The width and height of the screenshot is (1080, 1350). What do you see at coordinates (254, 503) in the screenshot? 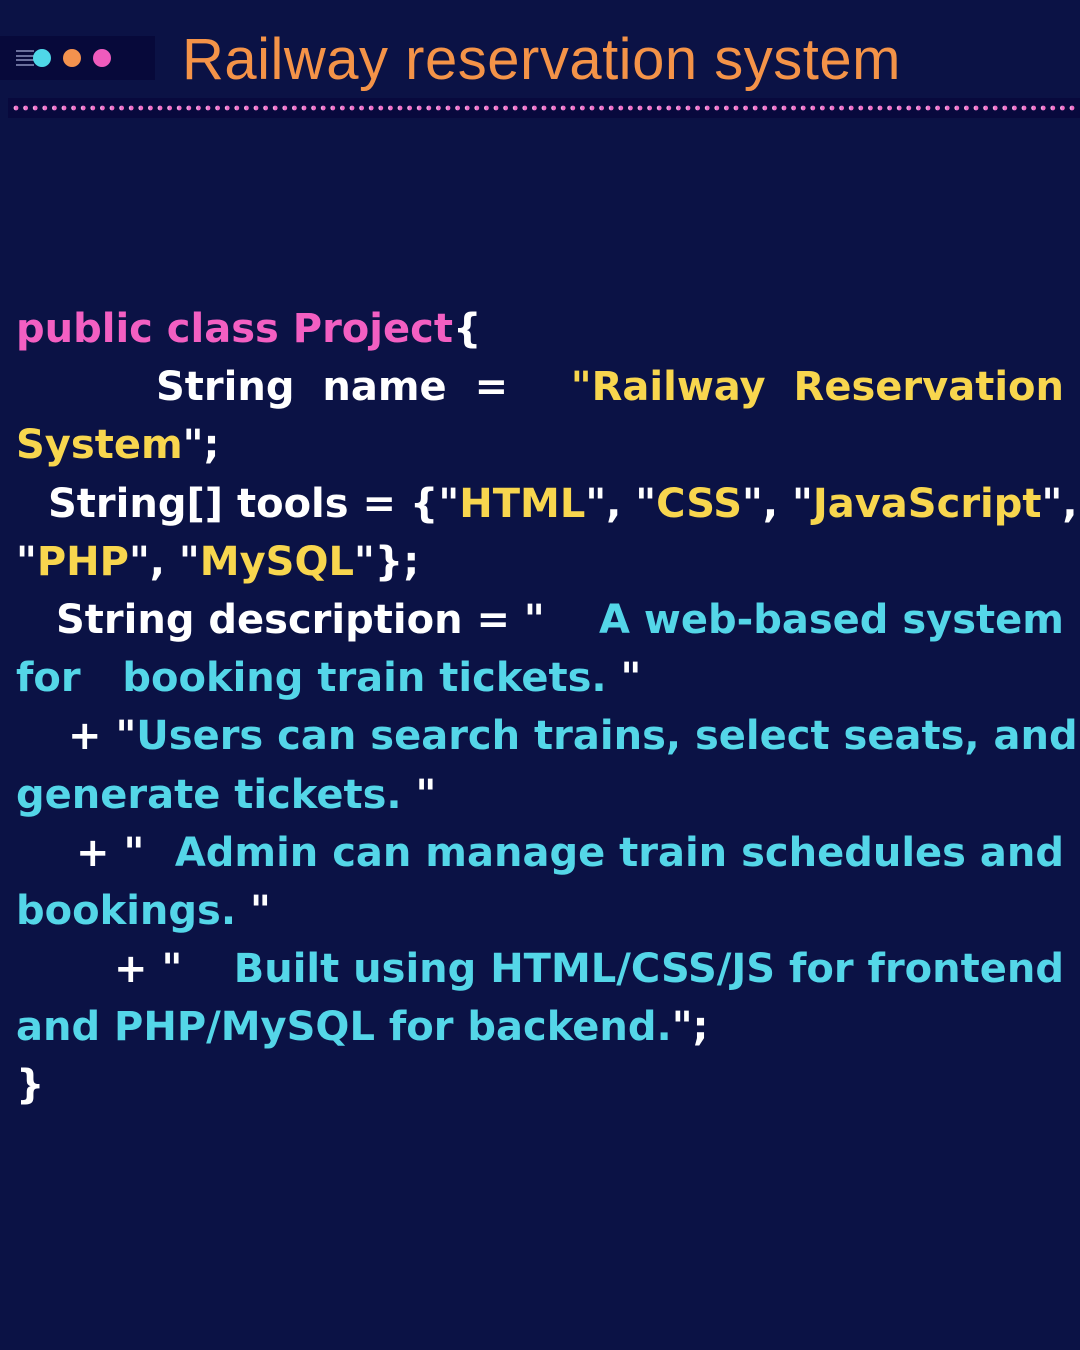
I see `tools-declaration: String[] tools = {"` at bounding box center [254, 503].